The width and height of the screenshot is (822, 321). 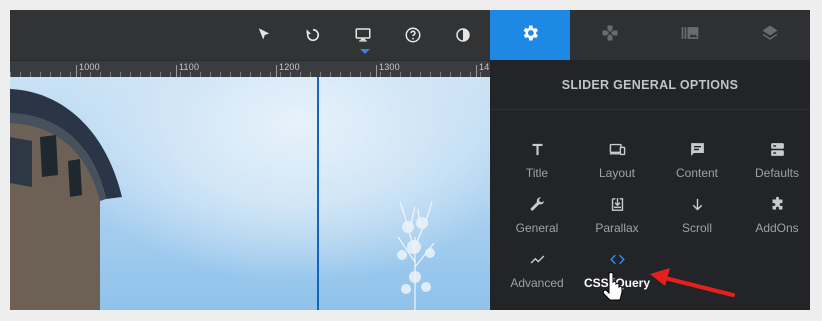 What do you see at coordinates (617, 259) in the screenshot?
I see `code-icon` at bounding box center [617, 259].